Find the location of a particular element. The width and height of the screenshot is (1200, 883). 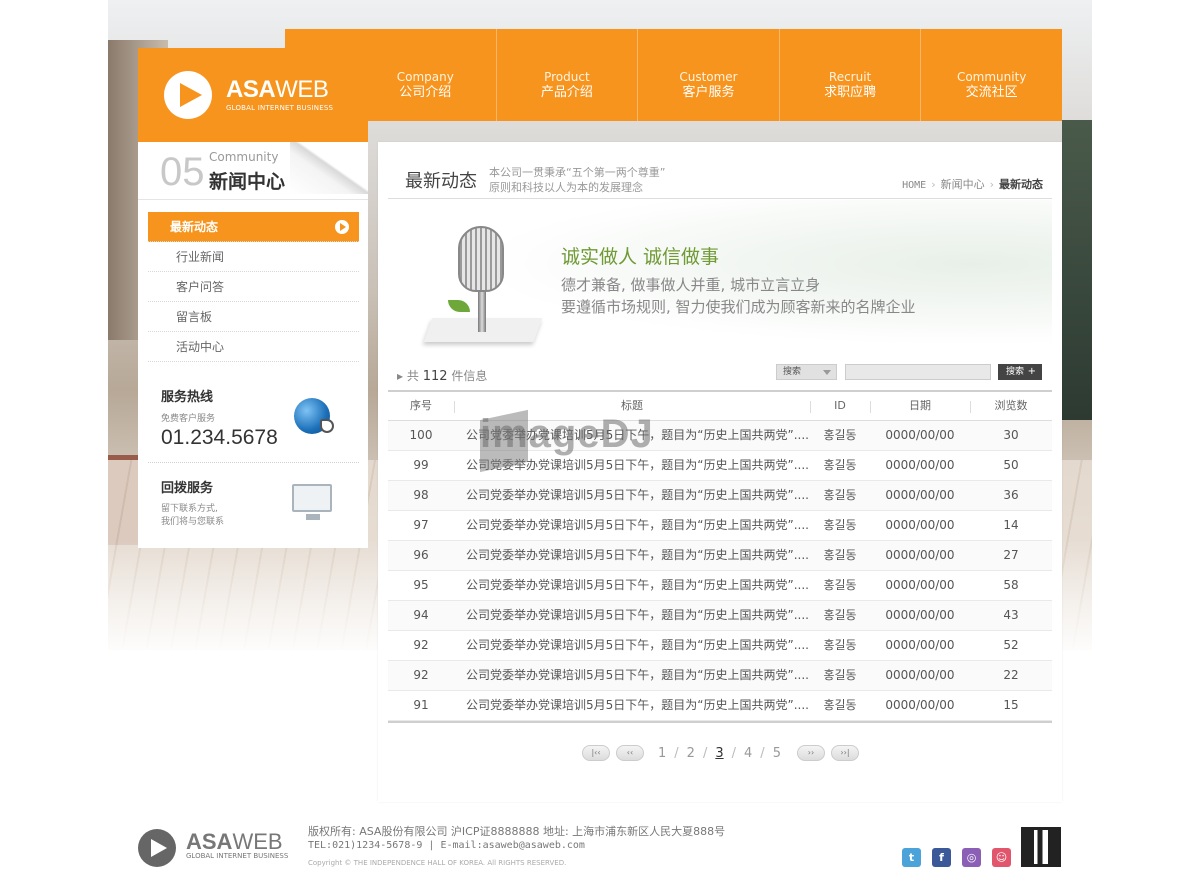

next-page-button: ›› is located at coordinates (810, 753).